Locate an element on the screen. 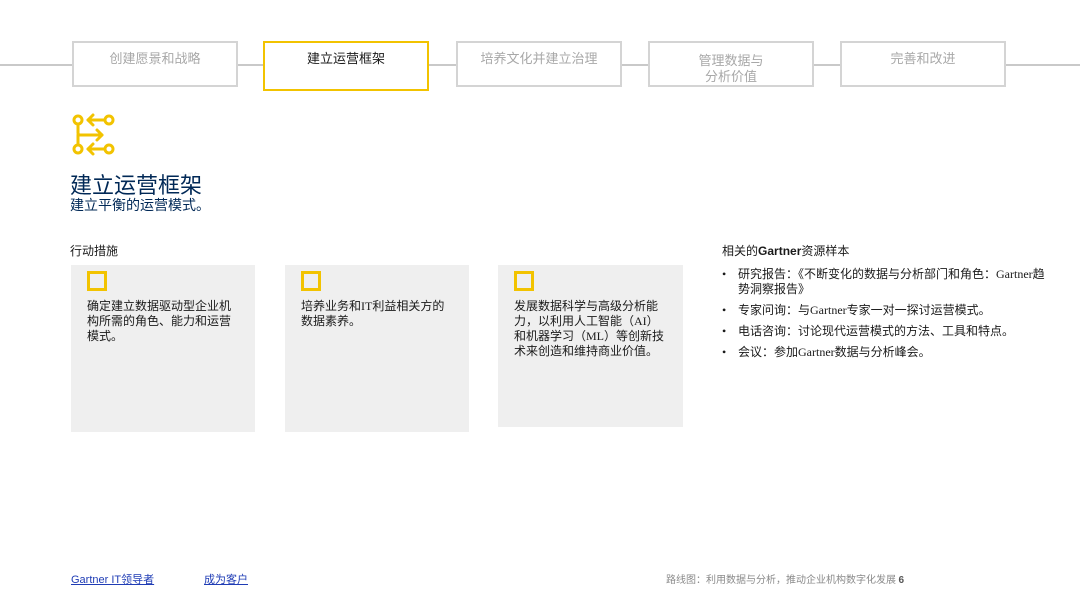 The image size is (1080, 608). resource-item: • 电话咨询：讨论现代运营模式的方法、工具和特点。 is located at coordinates (887, 331).